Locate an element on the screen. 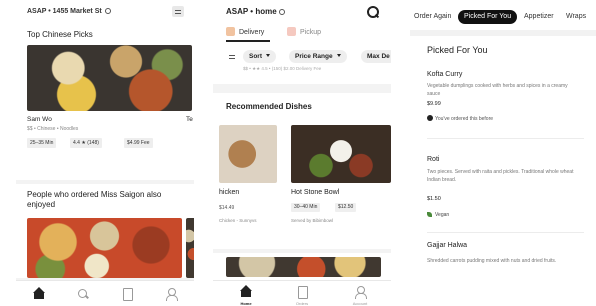 This screenshot has width=596, height=306. restaurant-subtitle: $$ • Chinese • Noodles is located at coordinates (53, 129).